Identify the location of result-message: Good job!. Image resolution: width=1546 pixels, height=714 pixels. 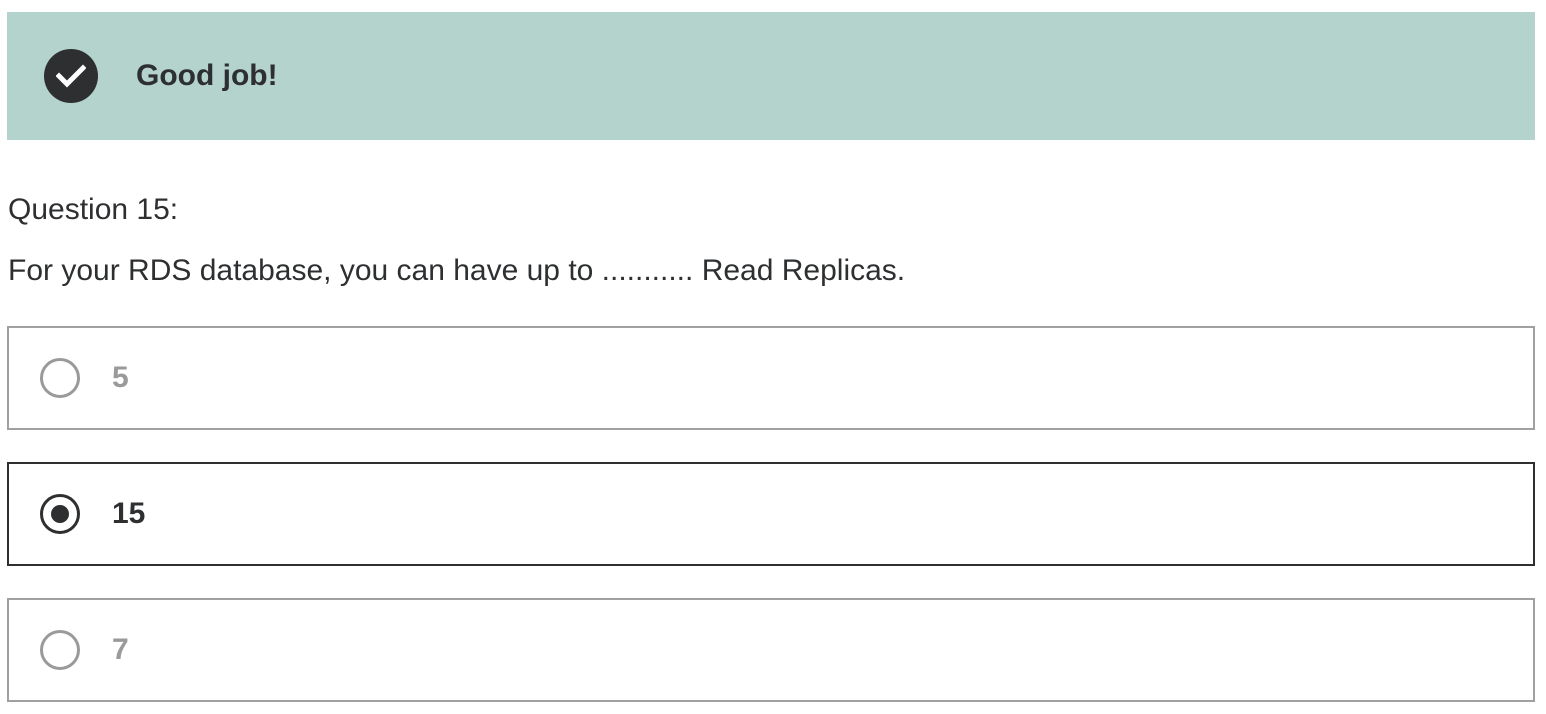
(207, 75).